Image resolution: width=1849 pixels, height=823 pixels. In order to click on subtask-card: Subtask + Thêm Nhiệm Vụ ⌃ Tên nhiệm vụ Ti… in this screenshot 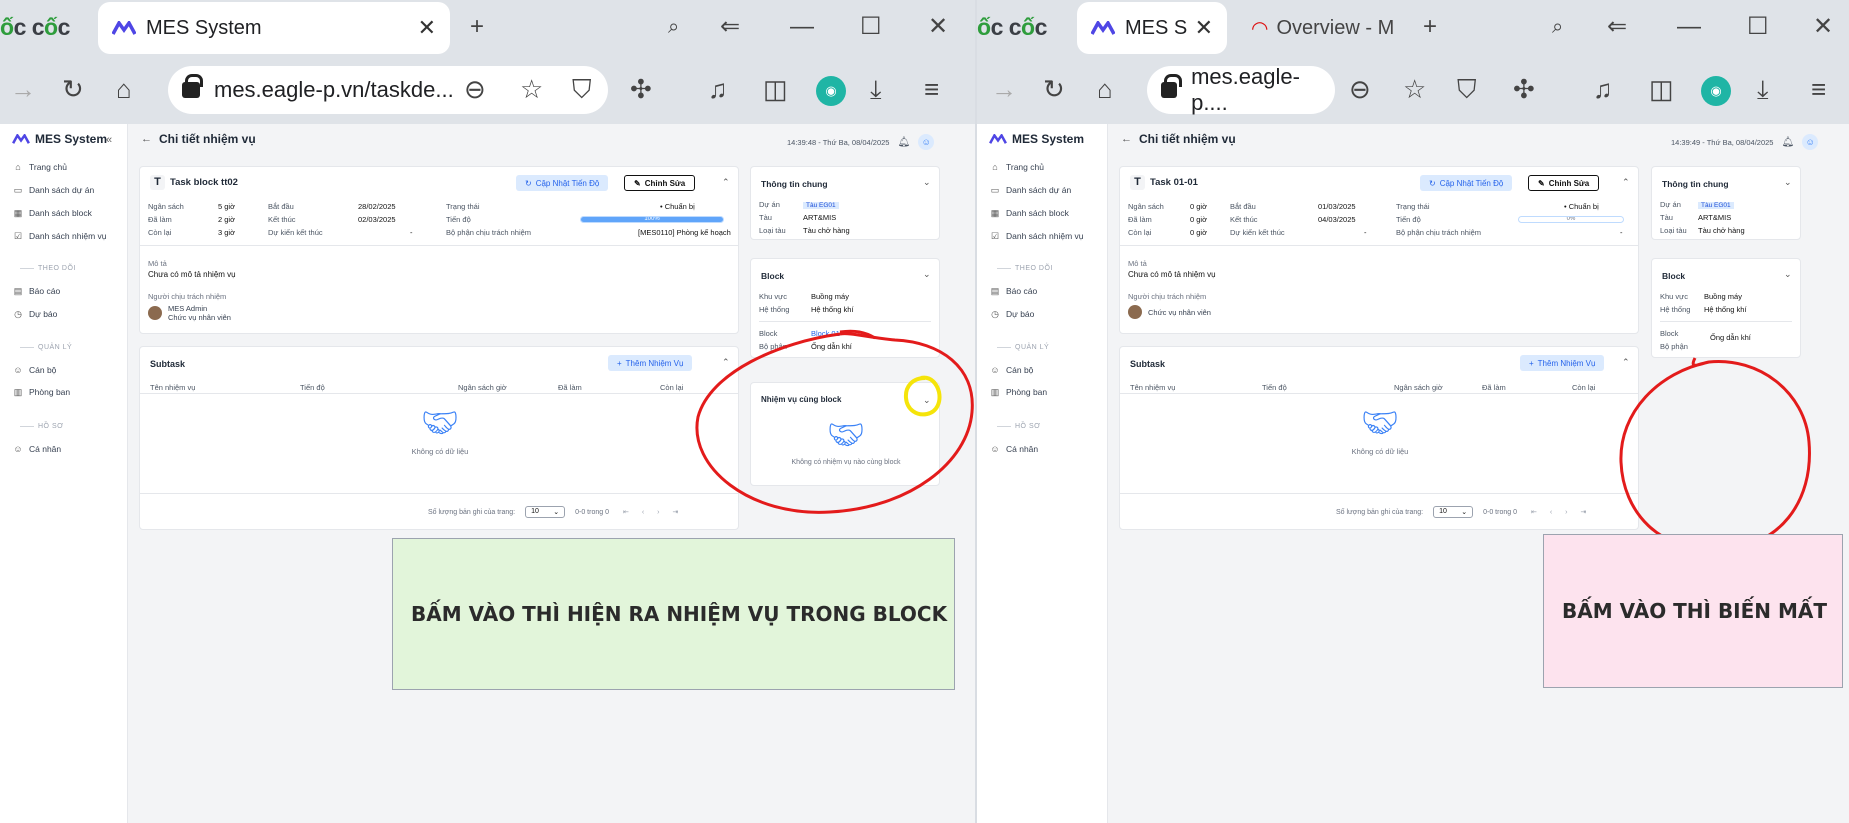, I will do `click(1379, 438)`.